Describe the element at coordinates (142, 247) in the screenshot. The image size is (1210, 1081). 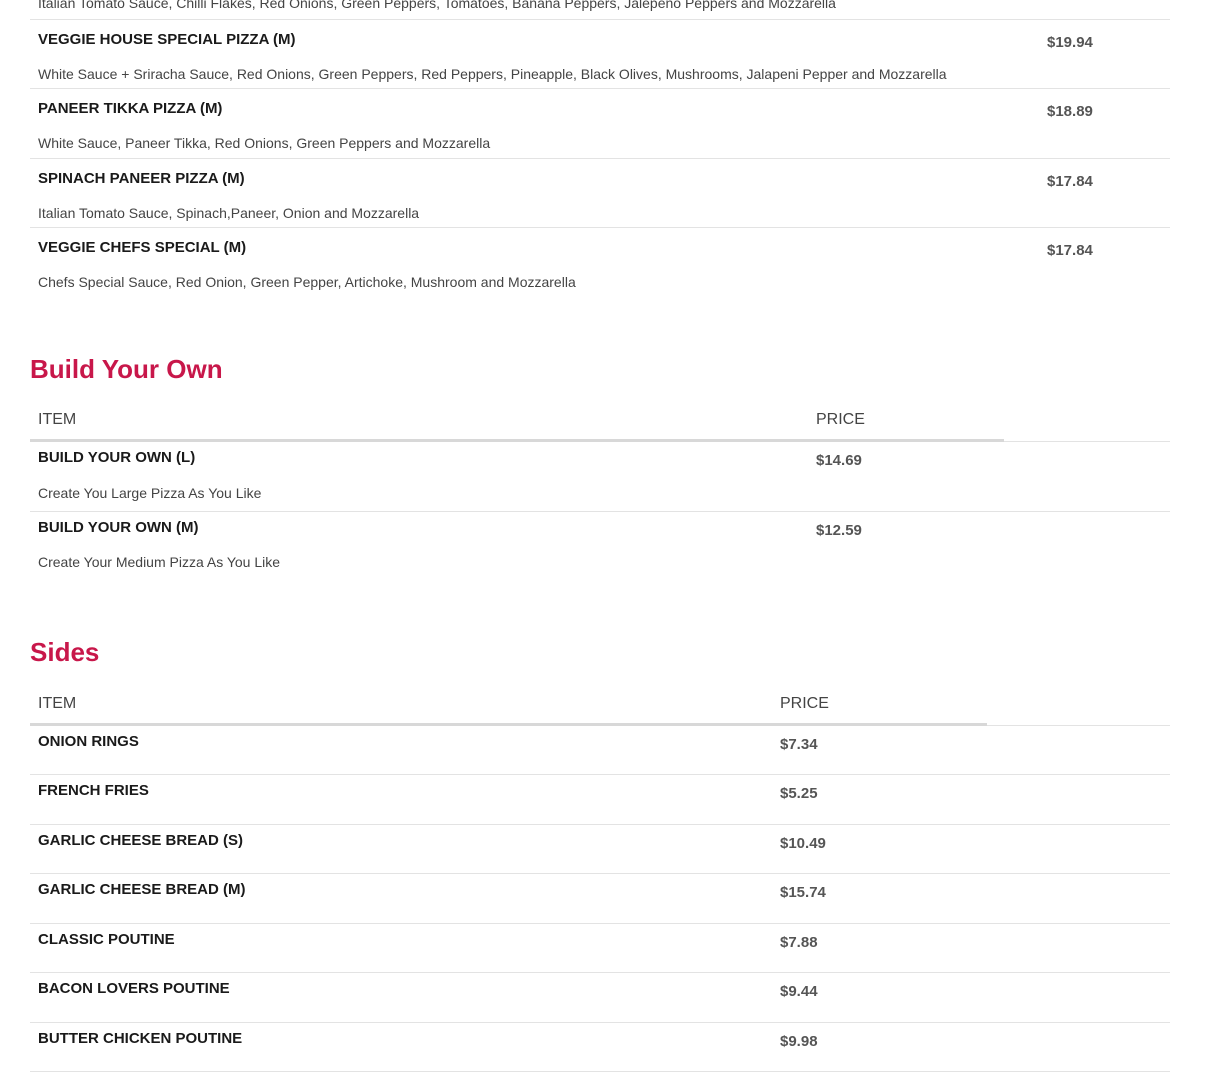
I see `item-name: VEGGIE CHEFS SPECIAL (M)` at that location.